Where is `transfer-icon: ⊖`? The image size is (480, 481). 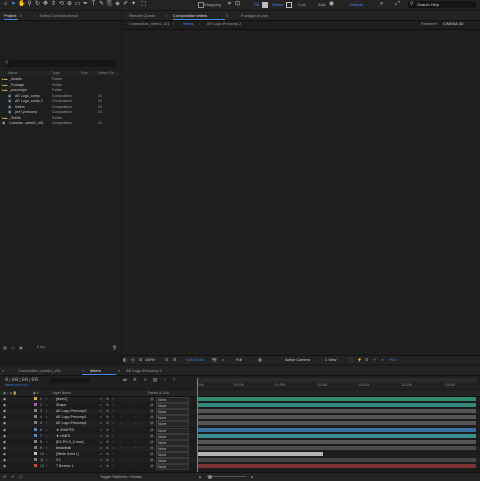
transfer-icon: ⊖ is located at coordinates (12, 476).